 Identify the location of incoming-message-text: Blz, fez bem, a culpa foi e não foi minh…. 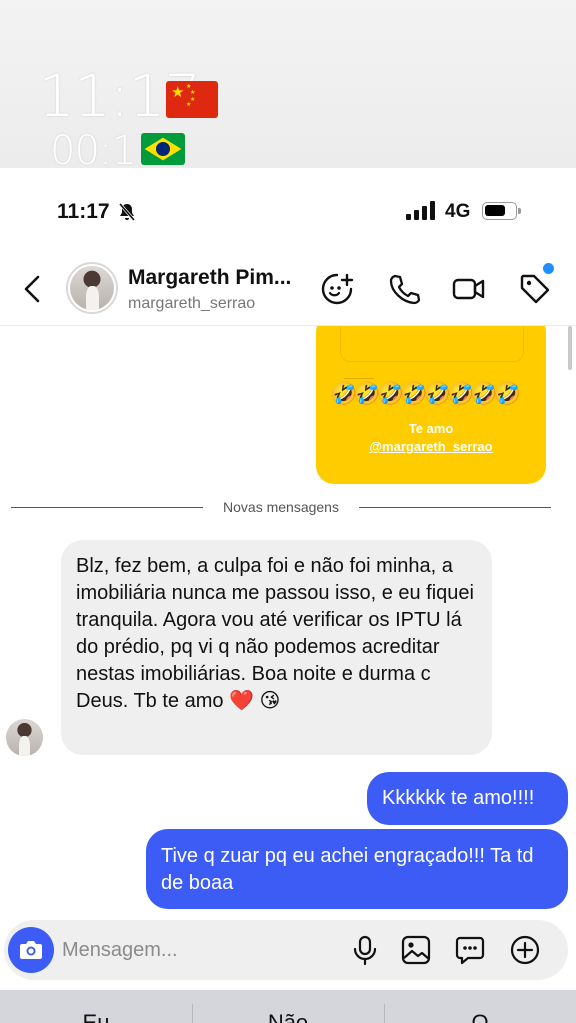
(275, 633).